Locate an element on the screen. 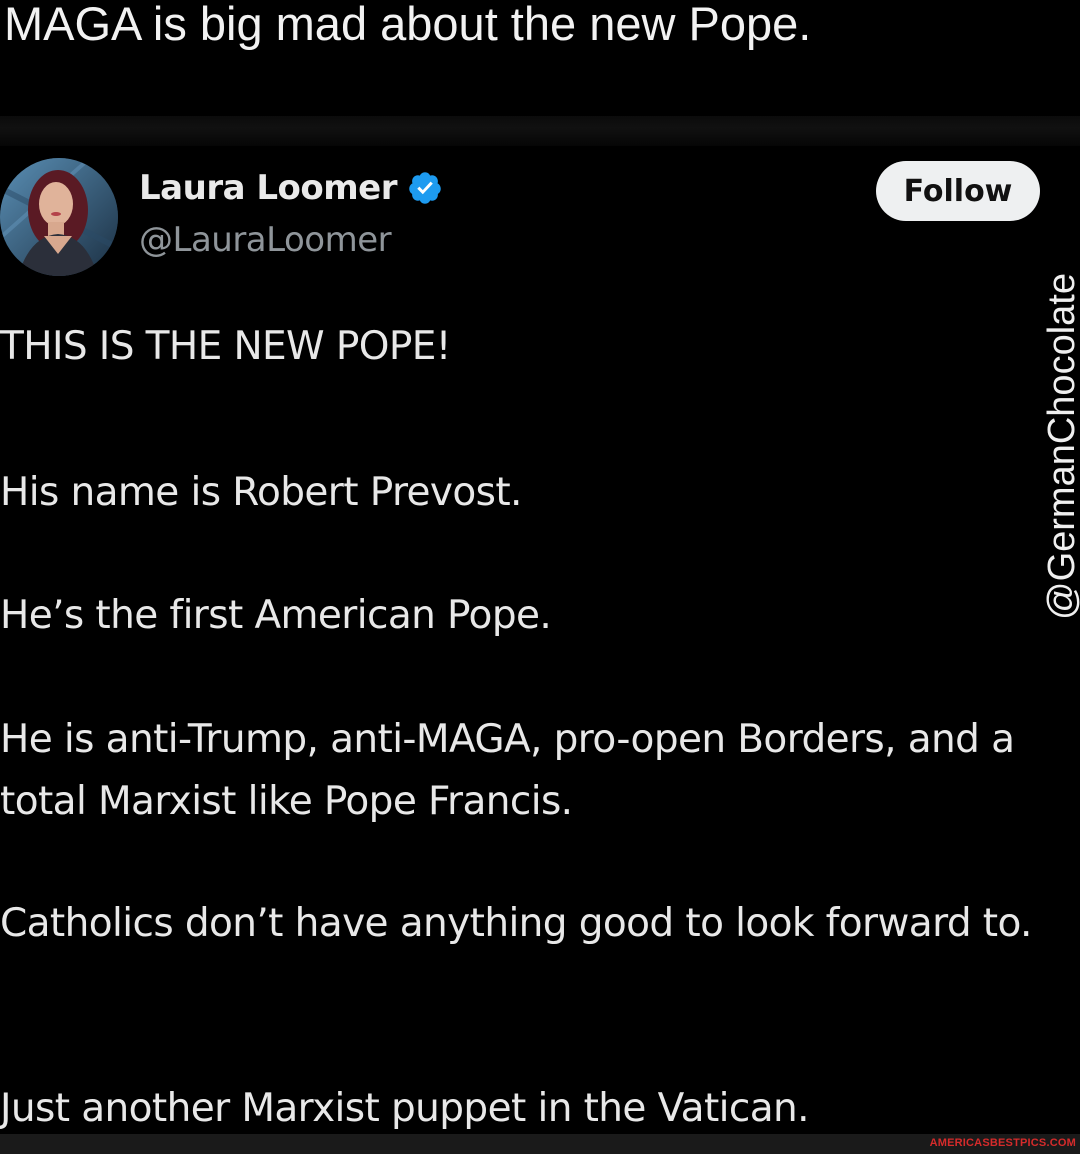  avatar is located at coordinates (59, 217).